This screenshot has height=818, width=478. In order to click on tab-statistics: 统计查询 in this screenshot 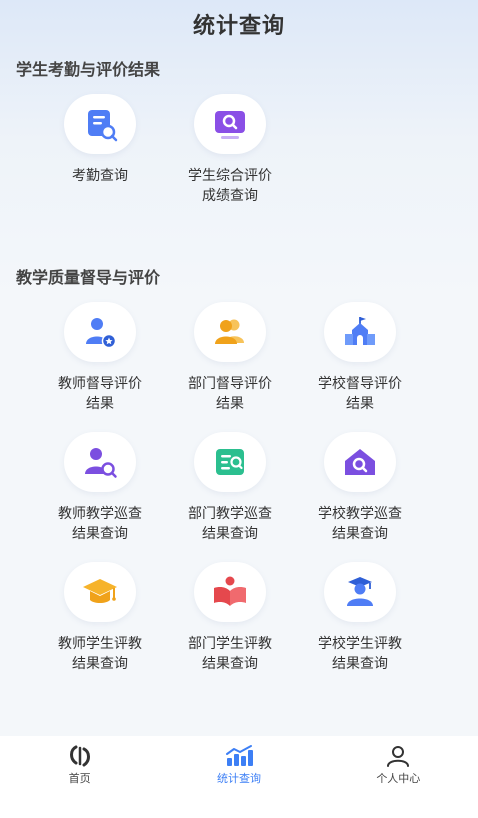, I will do `click(239, 761)`.